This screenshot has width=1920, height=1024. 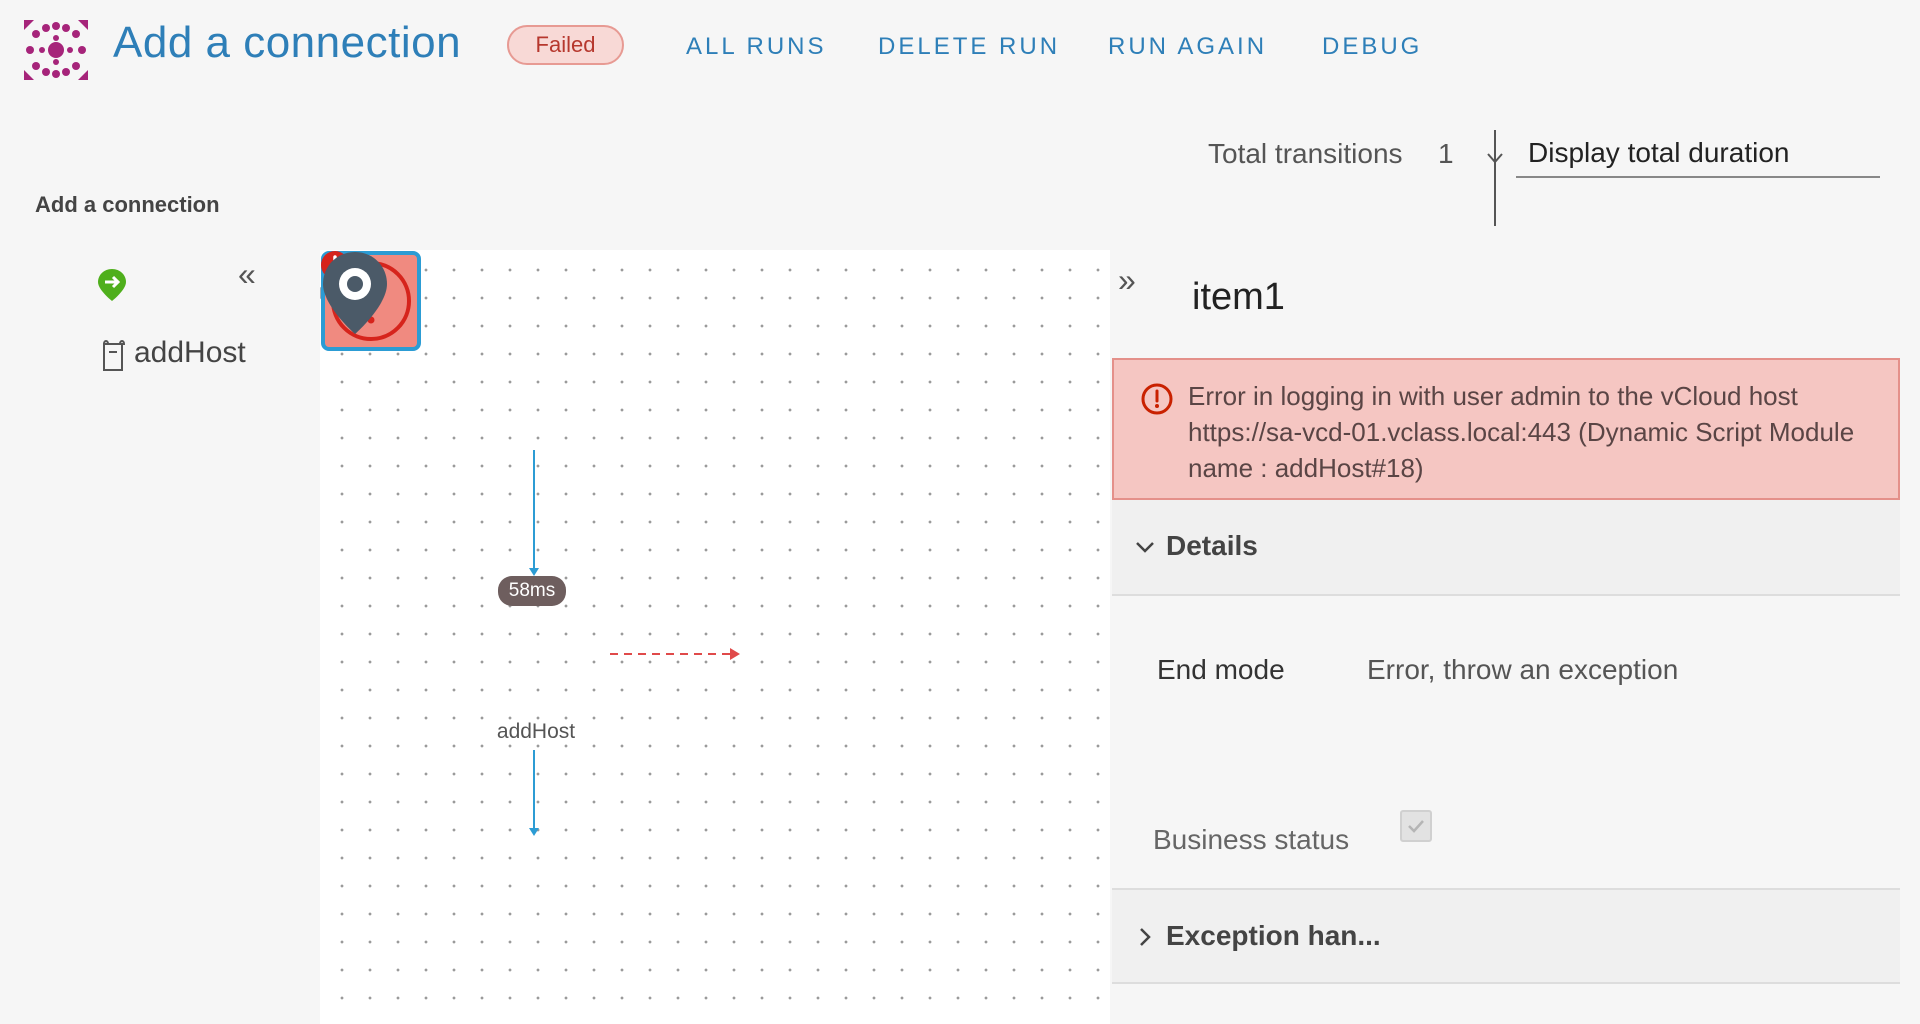 What do you see at coordinates (1157, 399) in the screenshot?
I see `error-circle-icon` at bounding box center [1157, 399].